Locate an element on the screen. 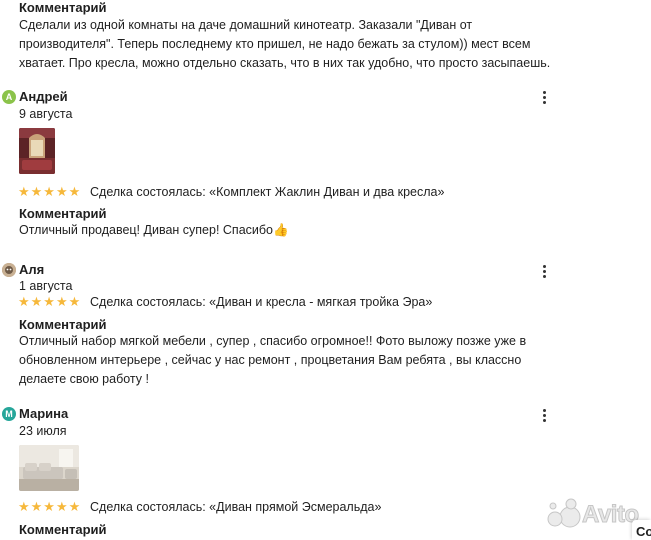 Image resolution: width=651 pixels, height=540 pixels. corner-text: Co is located at coordinates (643, 531).